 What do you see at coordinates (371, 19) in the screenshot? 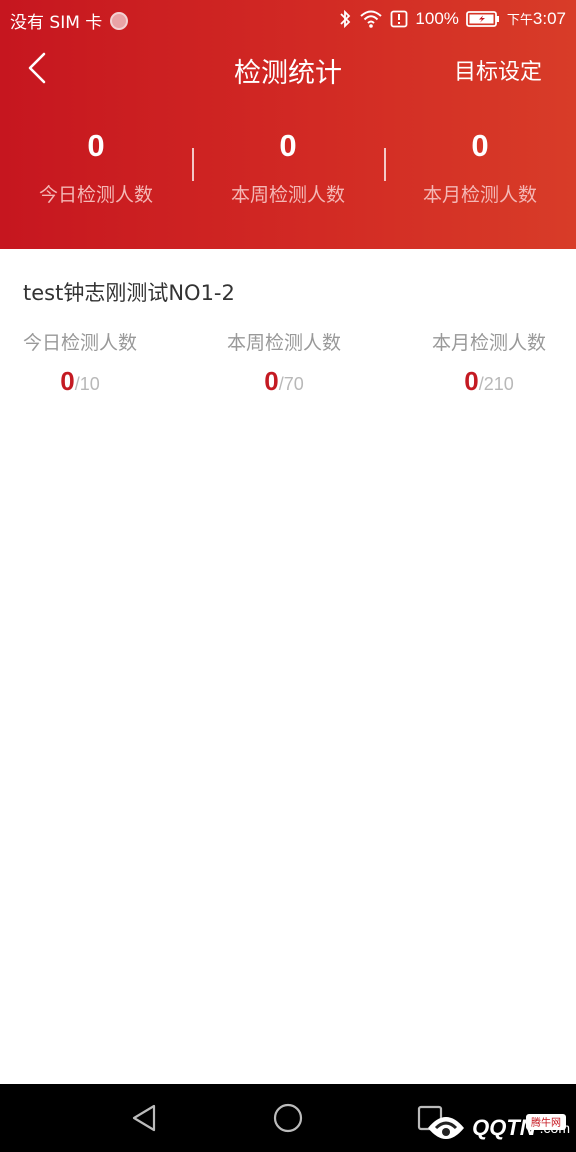
I see `wifi-icon` at bounding box center [371, 19].